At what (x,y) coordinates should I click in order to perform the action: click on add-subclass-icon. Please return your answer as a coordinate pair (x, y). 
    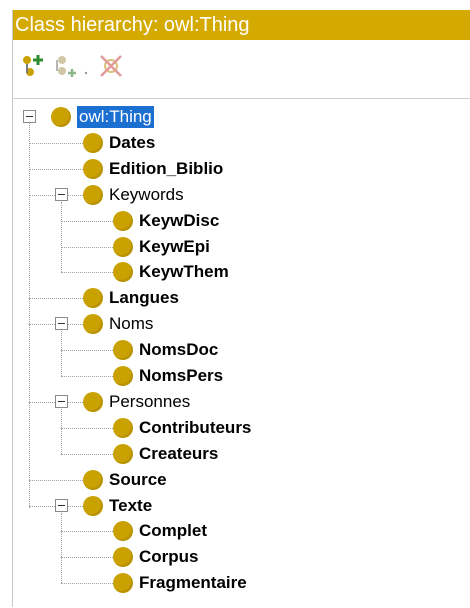
    Looking at the image, I should click on (33, 65).